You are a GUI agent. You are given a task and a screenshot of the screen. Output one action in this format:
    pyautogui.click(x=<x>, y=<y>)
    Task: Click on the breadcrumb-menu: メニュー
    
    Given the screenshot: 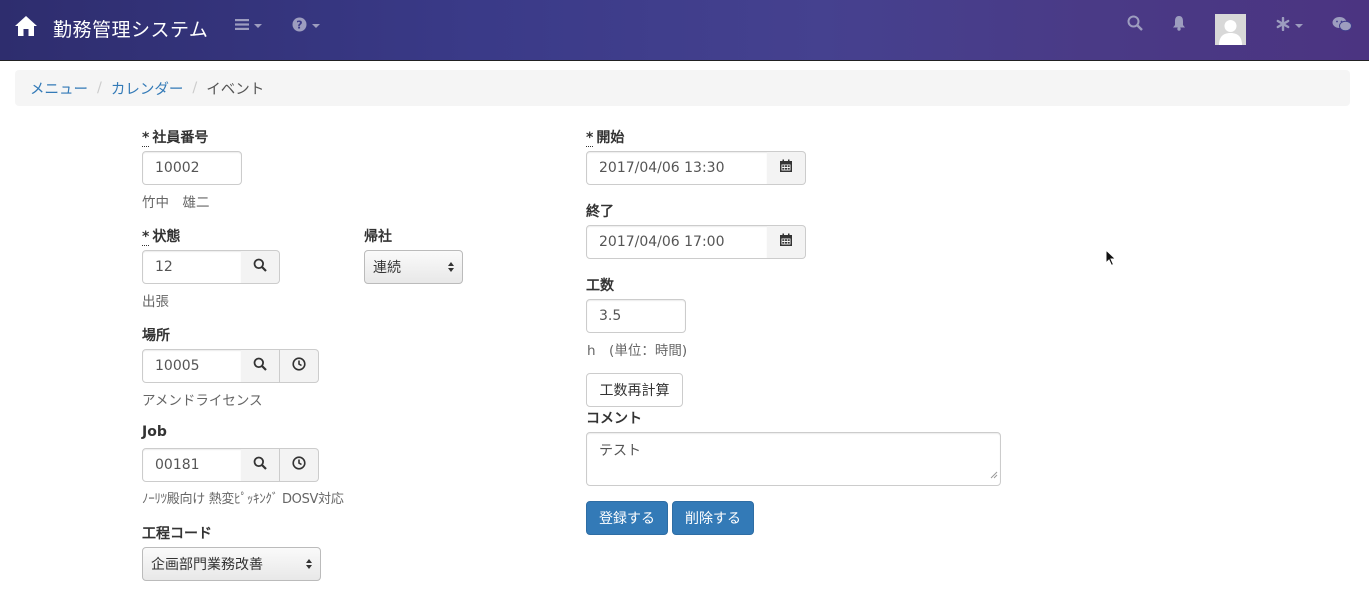 What is the action you would take?
    pyautogui.click(x=59, y=88)
    